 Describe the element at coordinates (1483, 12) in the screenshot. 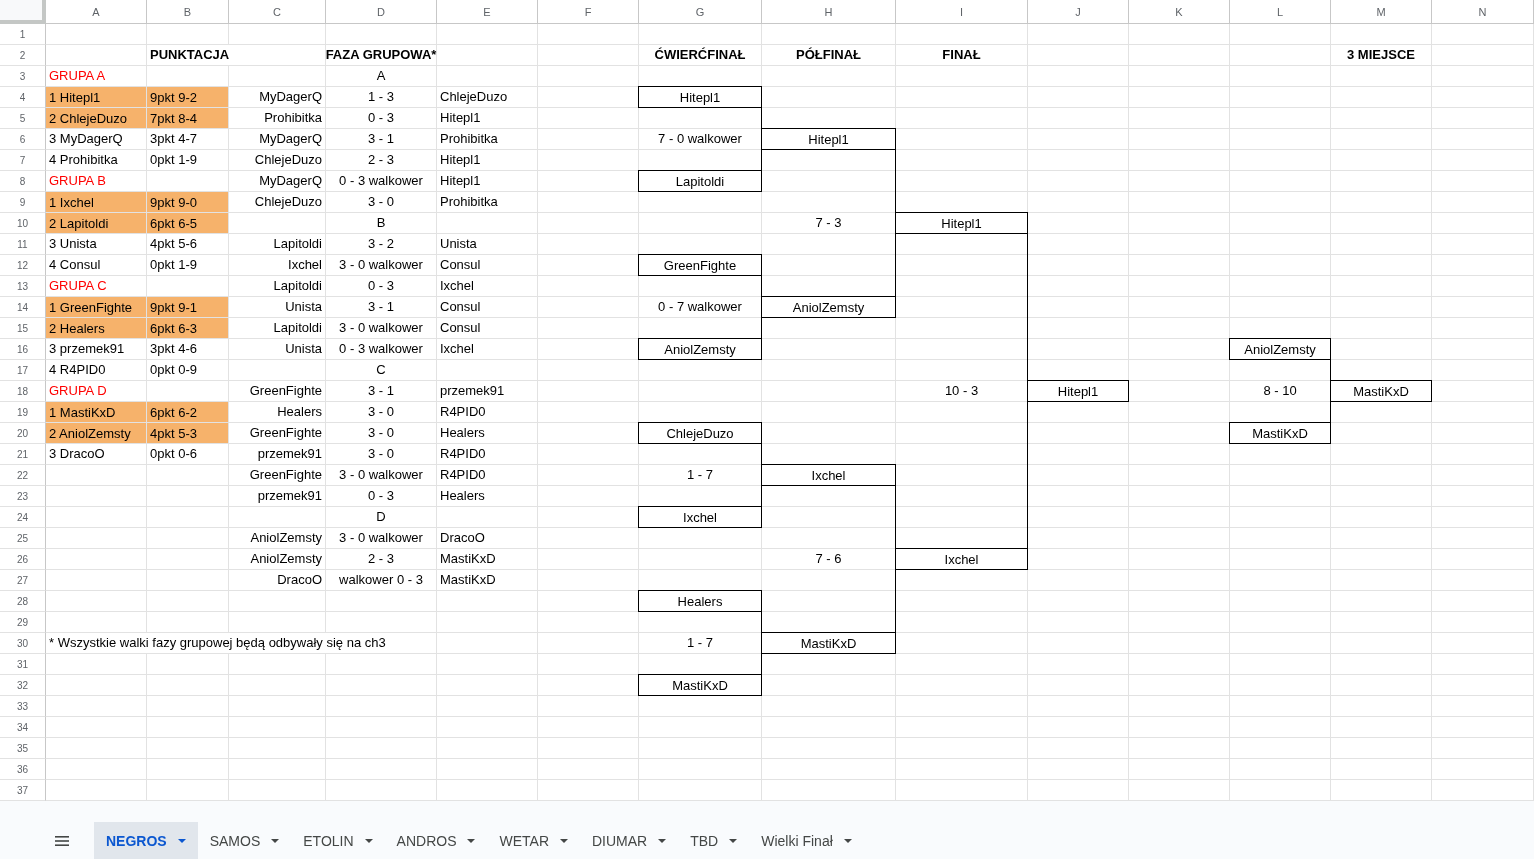

I see `column-header: N` at that location.